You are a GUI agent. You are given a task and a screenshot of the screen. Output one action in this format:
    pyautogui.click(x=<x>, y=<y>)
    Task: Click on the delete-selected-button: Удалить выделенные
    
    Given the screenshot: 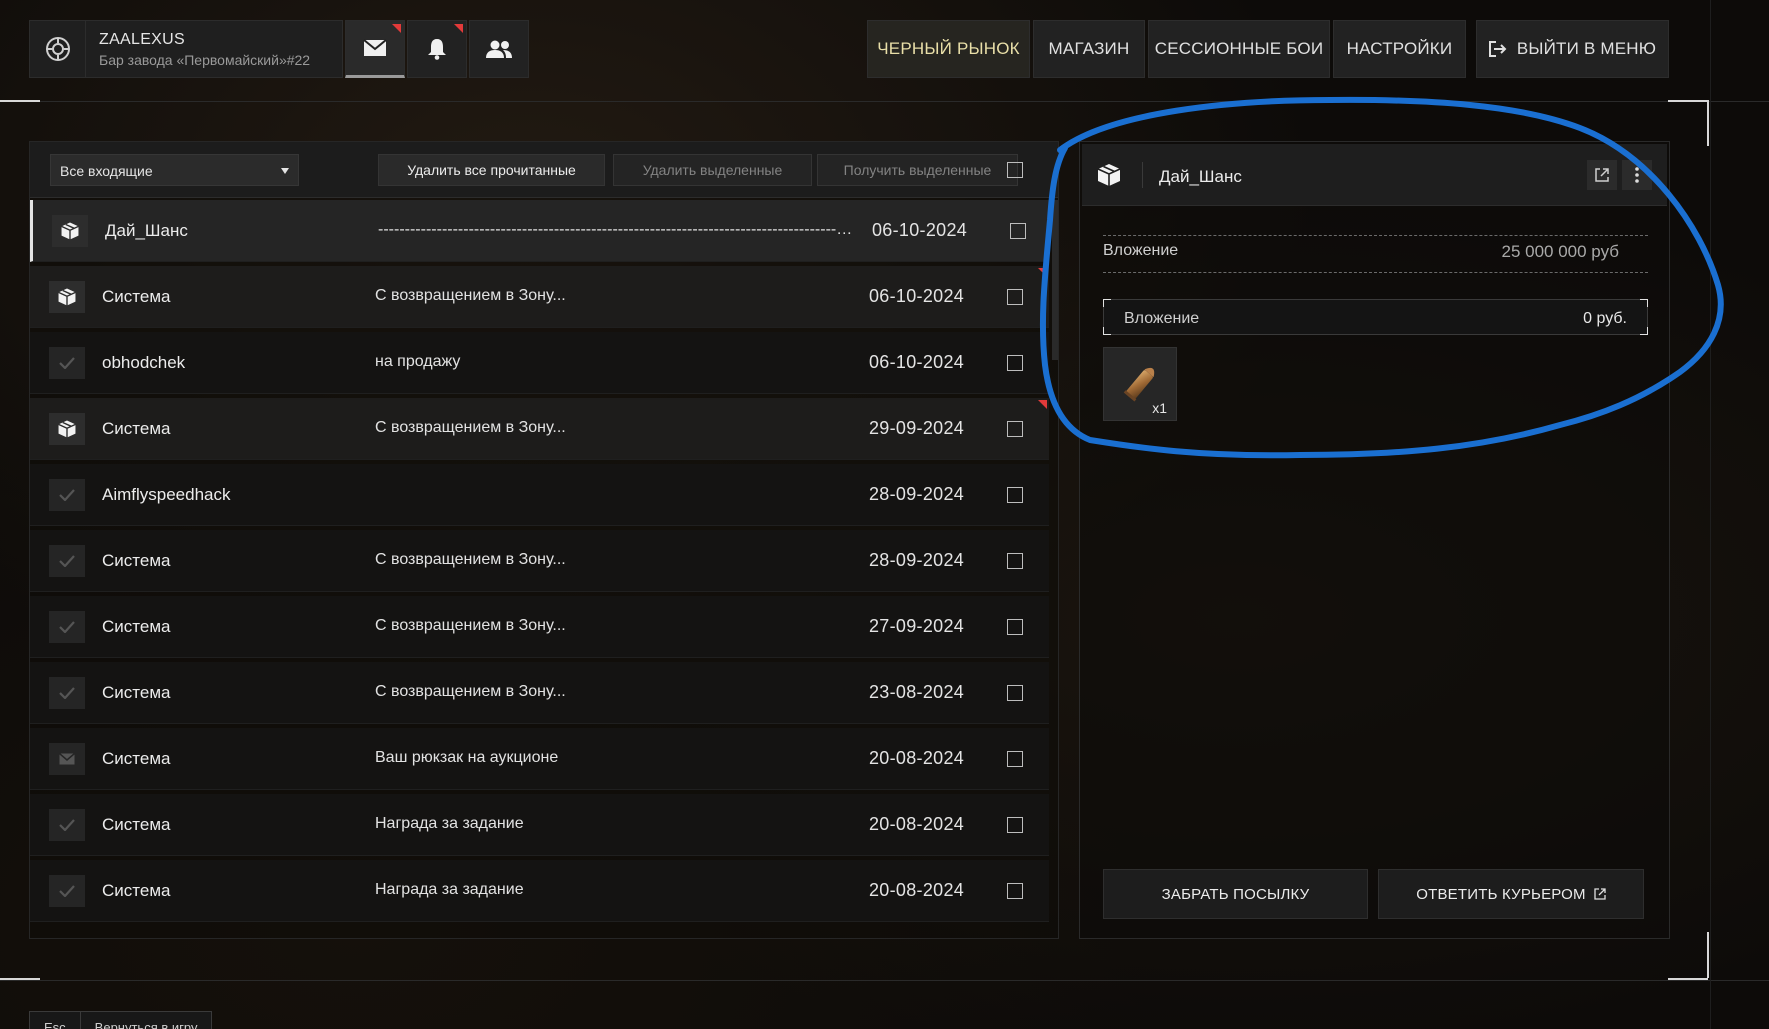 What is the action you would take?
    pyautogui.click(x=712, y=170)
    